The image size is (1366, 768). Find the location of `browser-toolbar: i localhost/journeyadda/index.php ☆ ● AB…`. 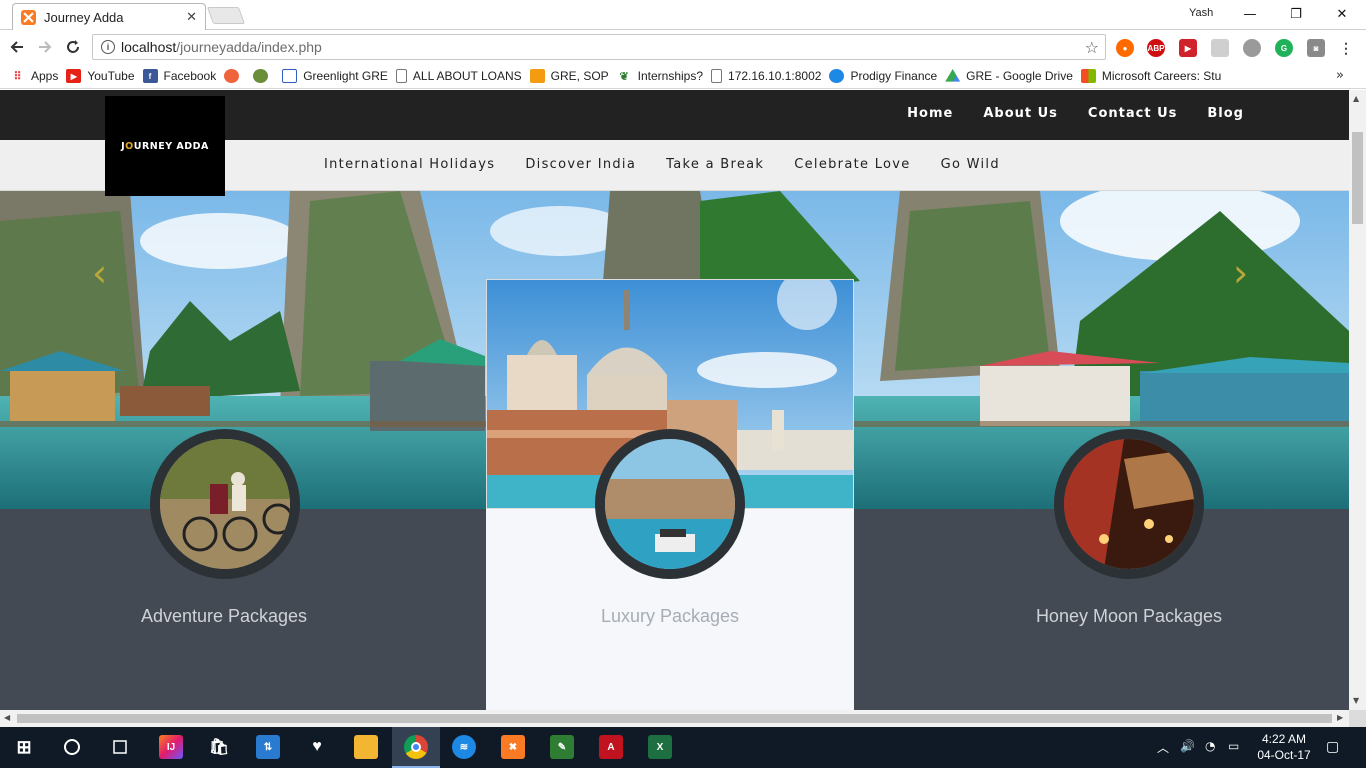

browser-toolbar: i localhost/journeyadda/index.php ☆ ● AB… is located at coordinates (683, 47).